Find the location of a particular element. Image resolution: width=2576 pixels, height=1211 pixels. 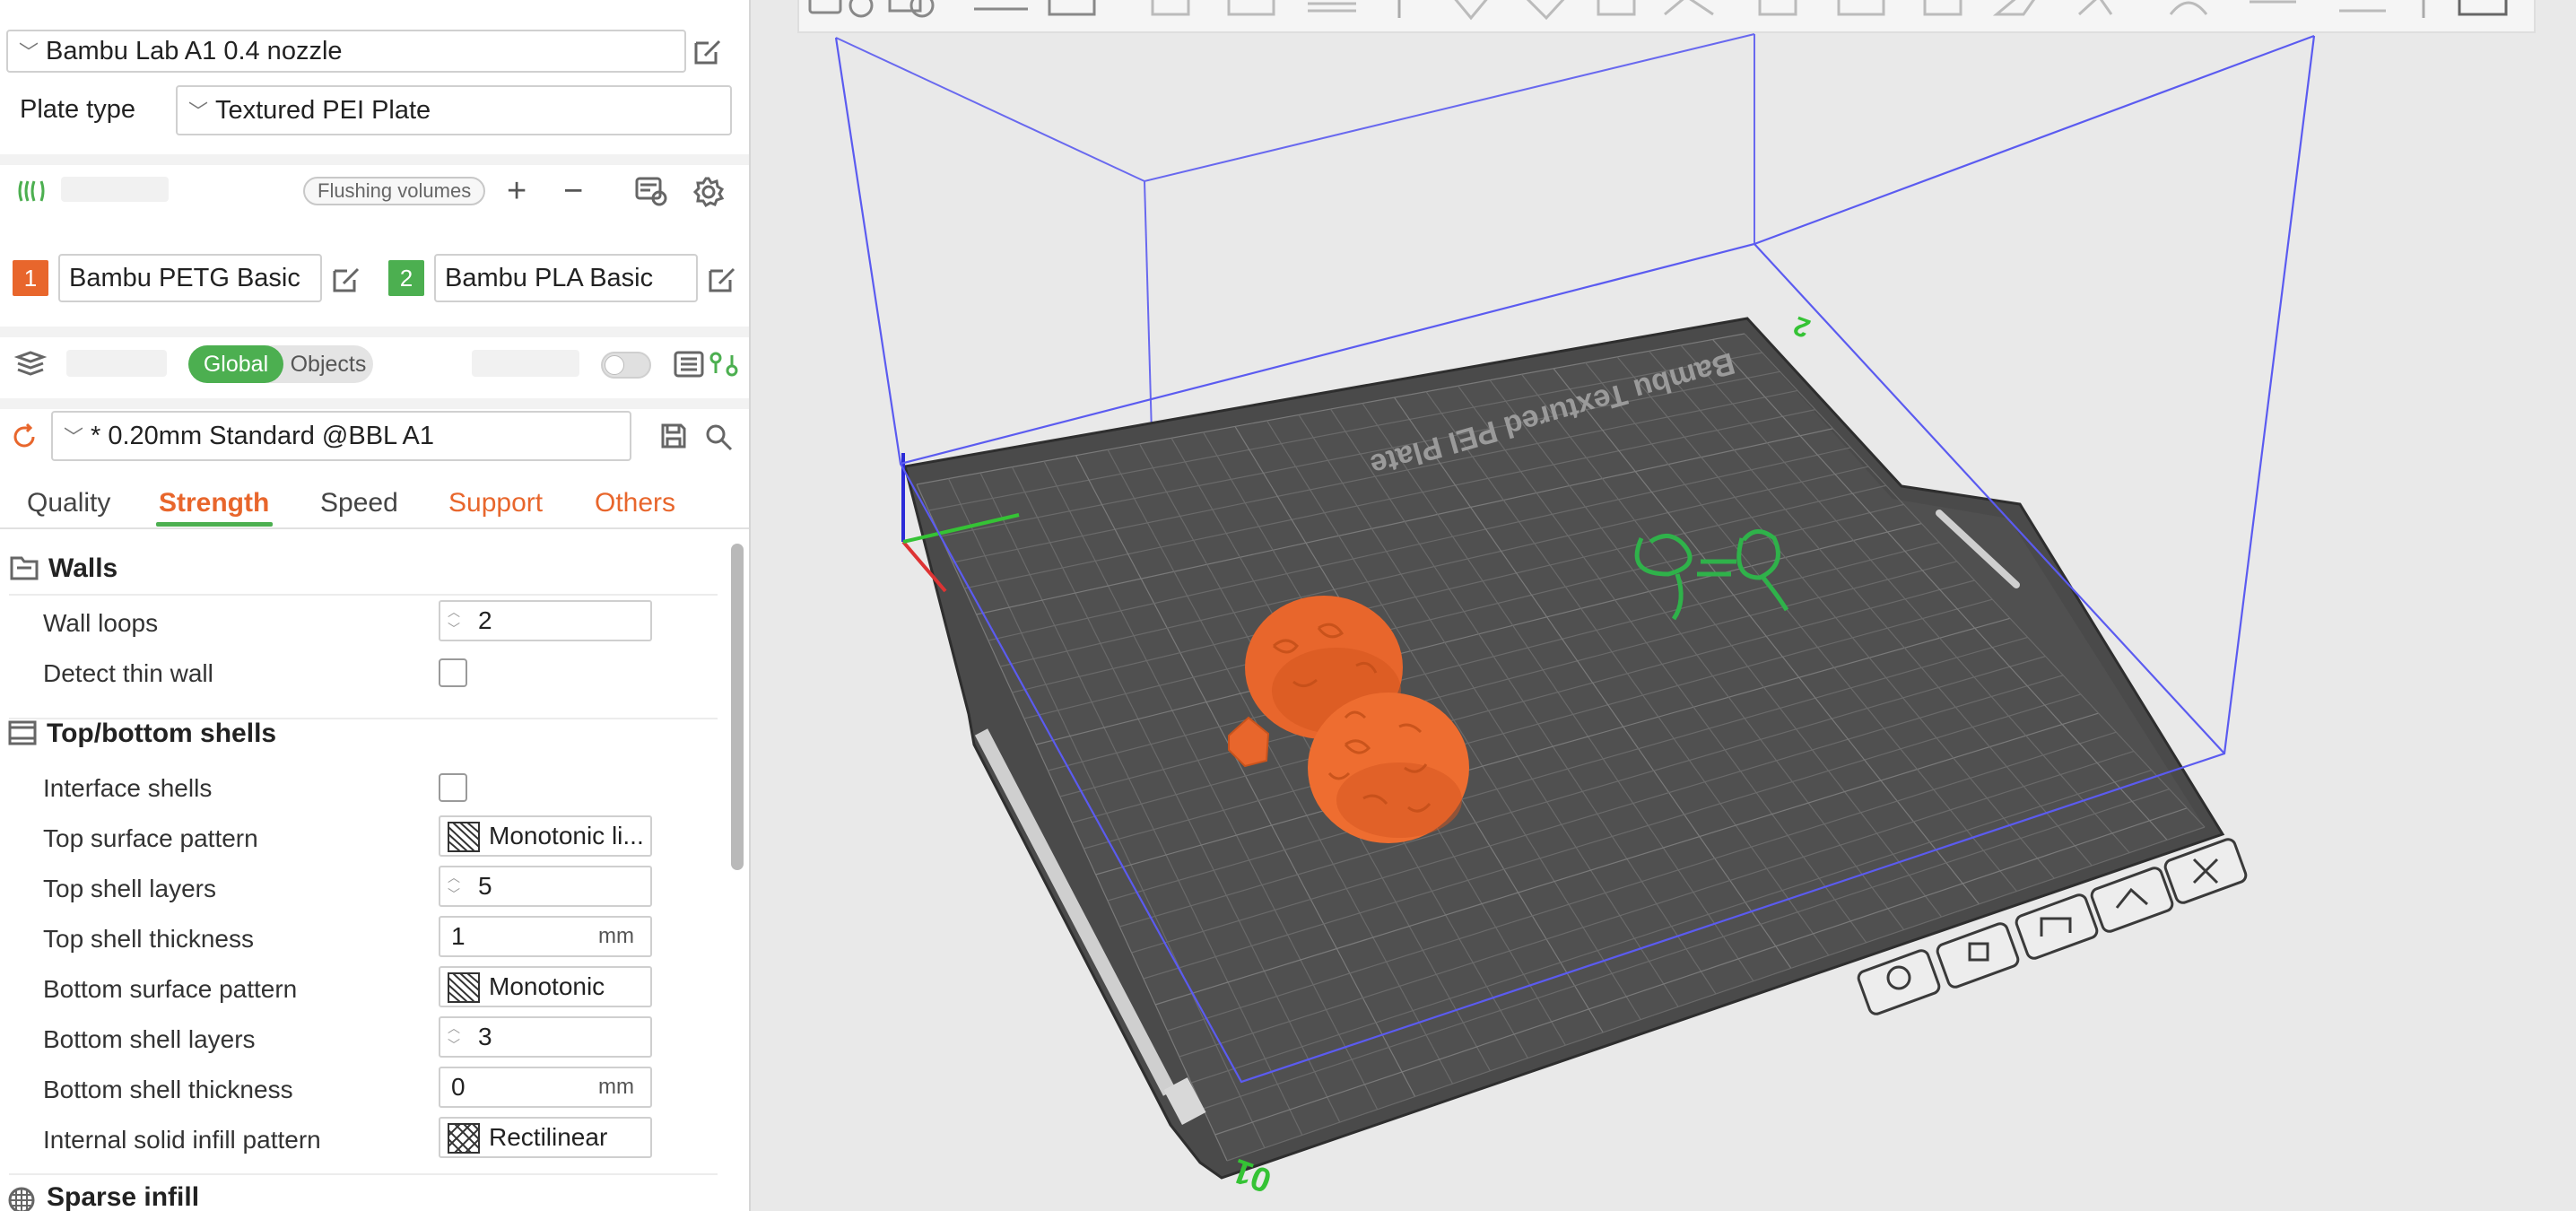

bottom-shell-thickness-value: 0 is located at coordinates (458, 1087).